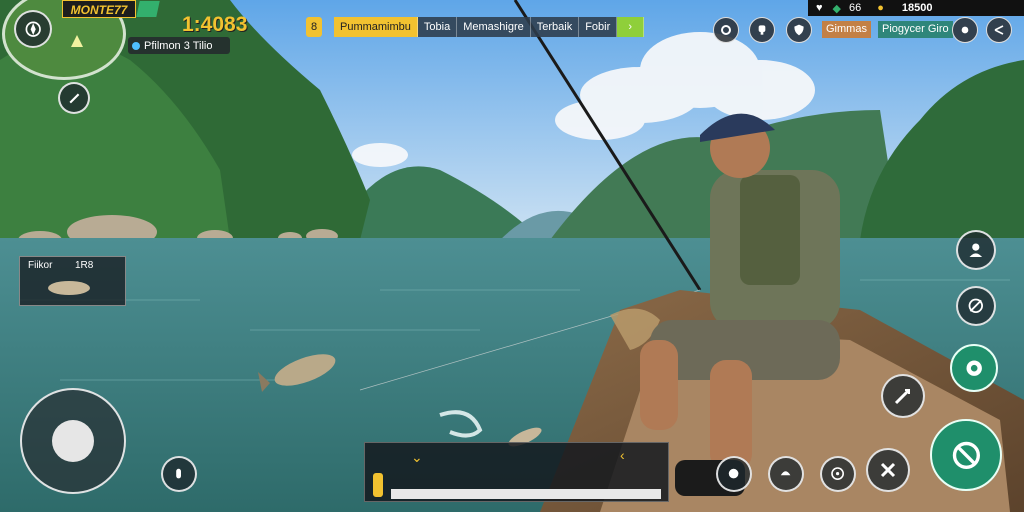  Describe the element at coordinates (215, 24) in the screenshot. I see `score: 1:4083` at that location.